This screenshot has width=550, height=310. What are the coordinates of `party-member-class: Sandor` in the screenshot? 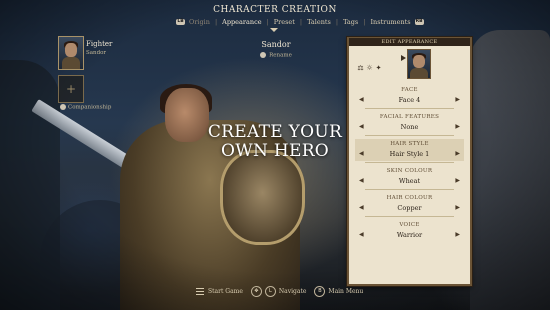 It's located at (96, 53).